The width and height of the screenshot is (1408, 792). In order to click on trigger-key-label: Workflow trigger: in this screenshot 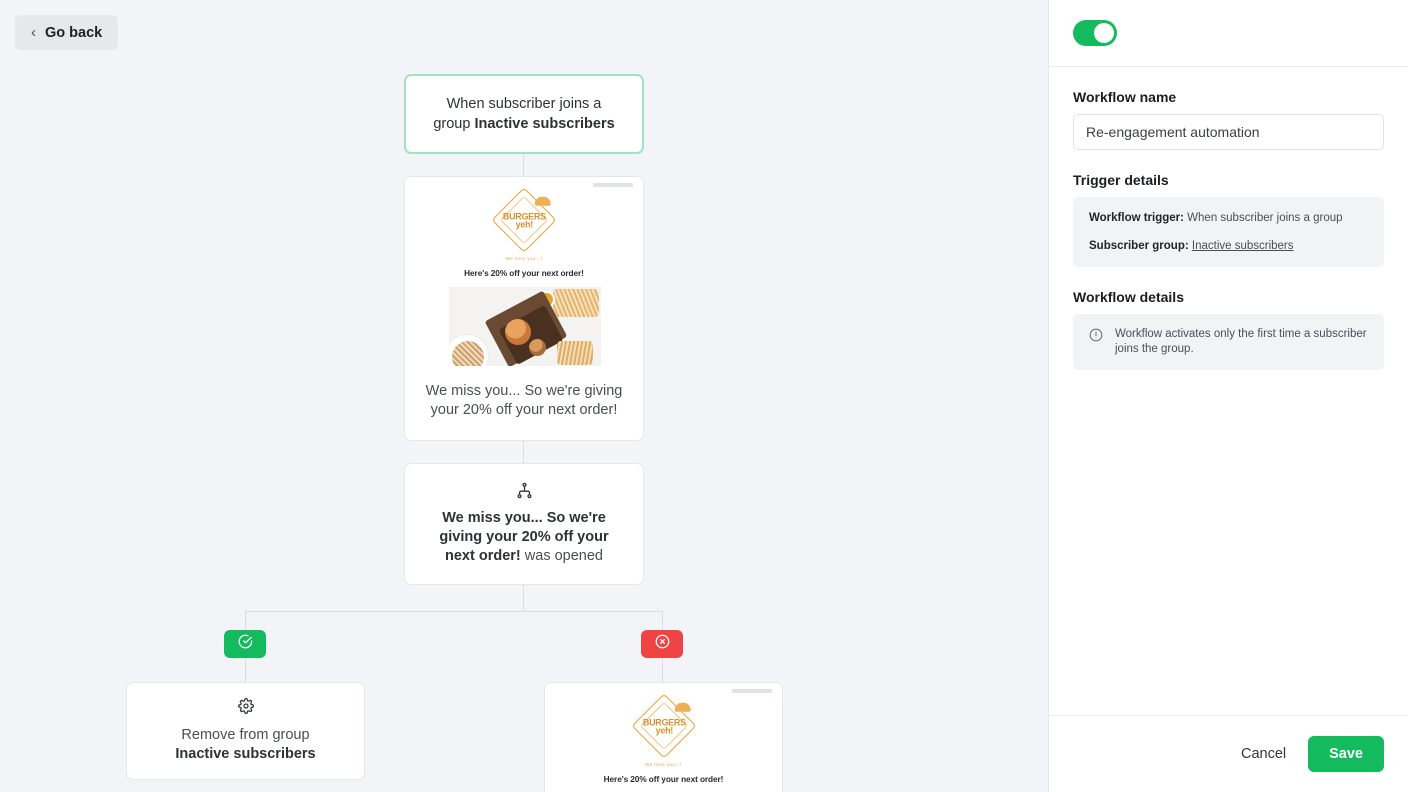, I will do `click(1136, 218)`.